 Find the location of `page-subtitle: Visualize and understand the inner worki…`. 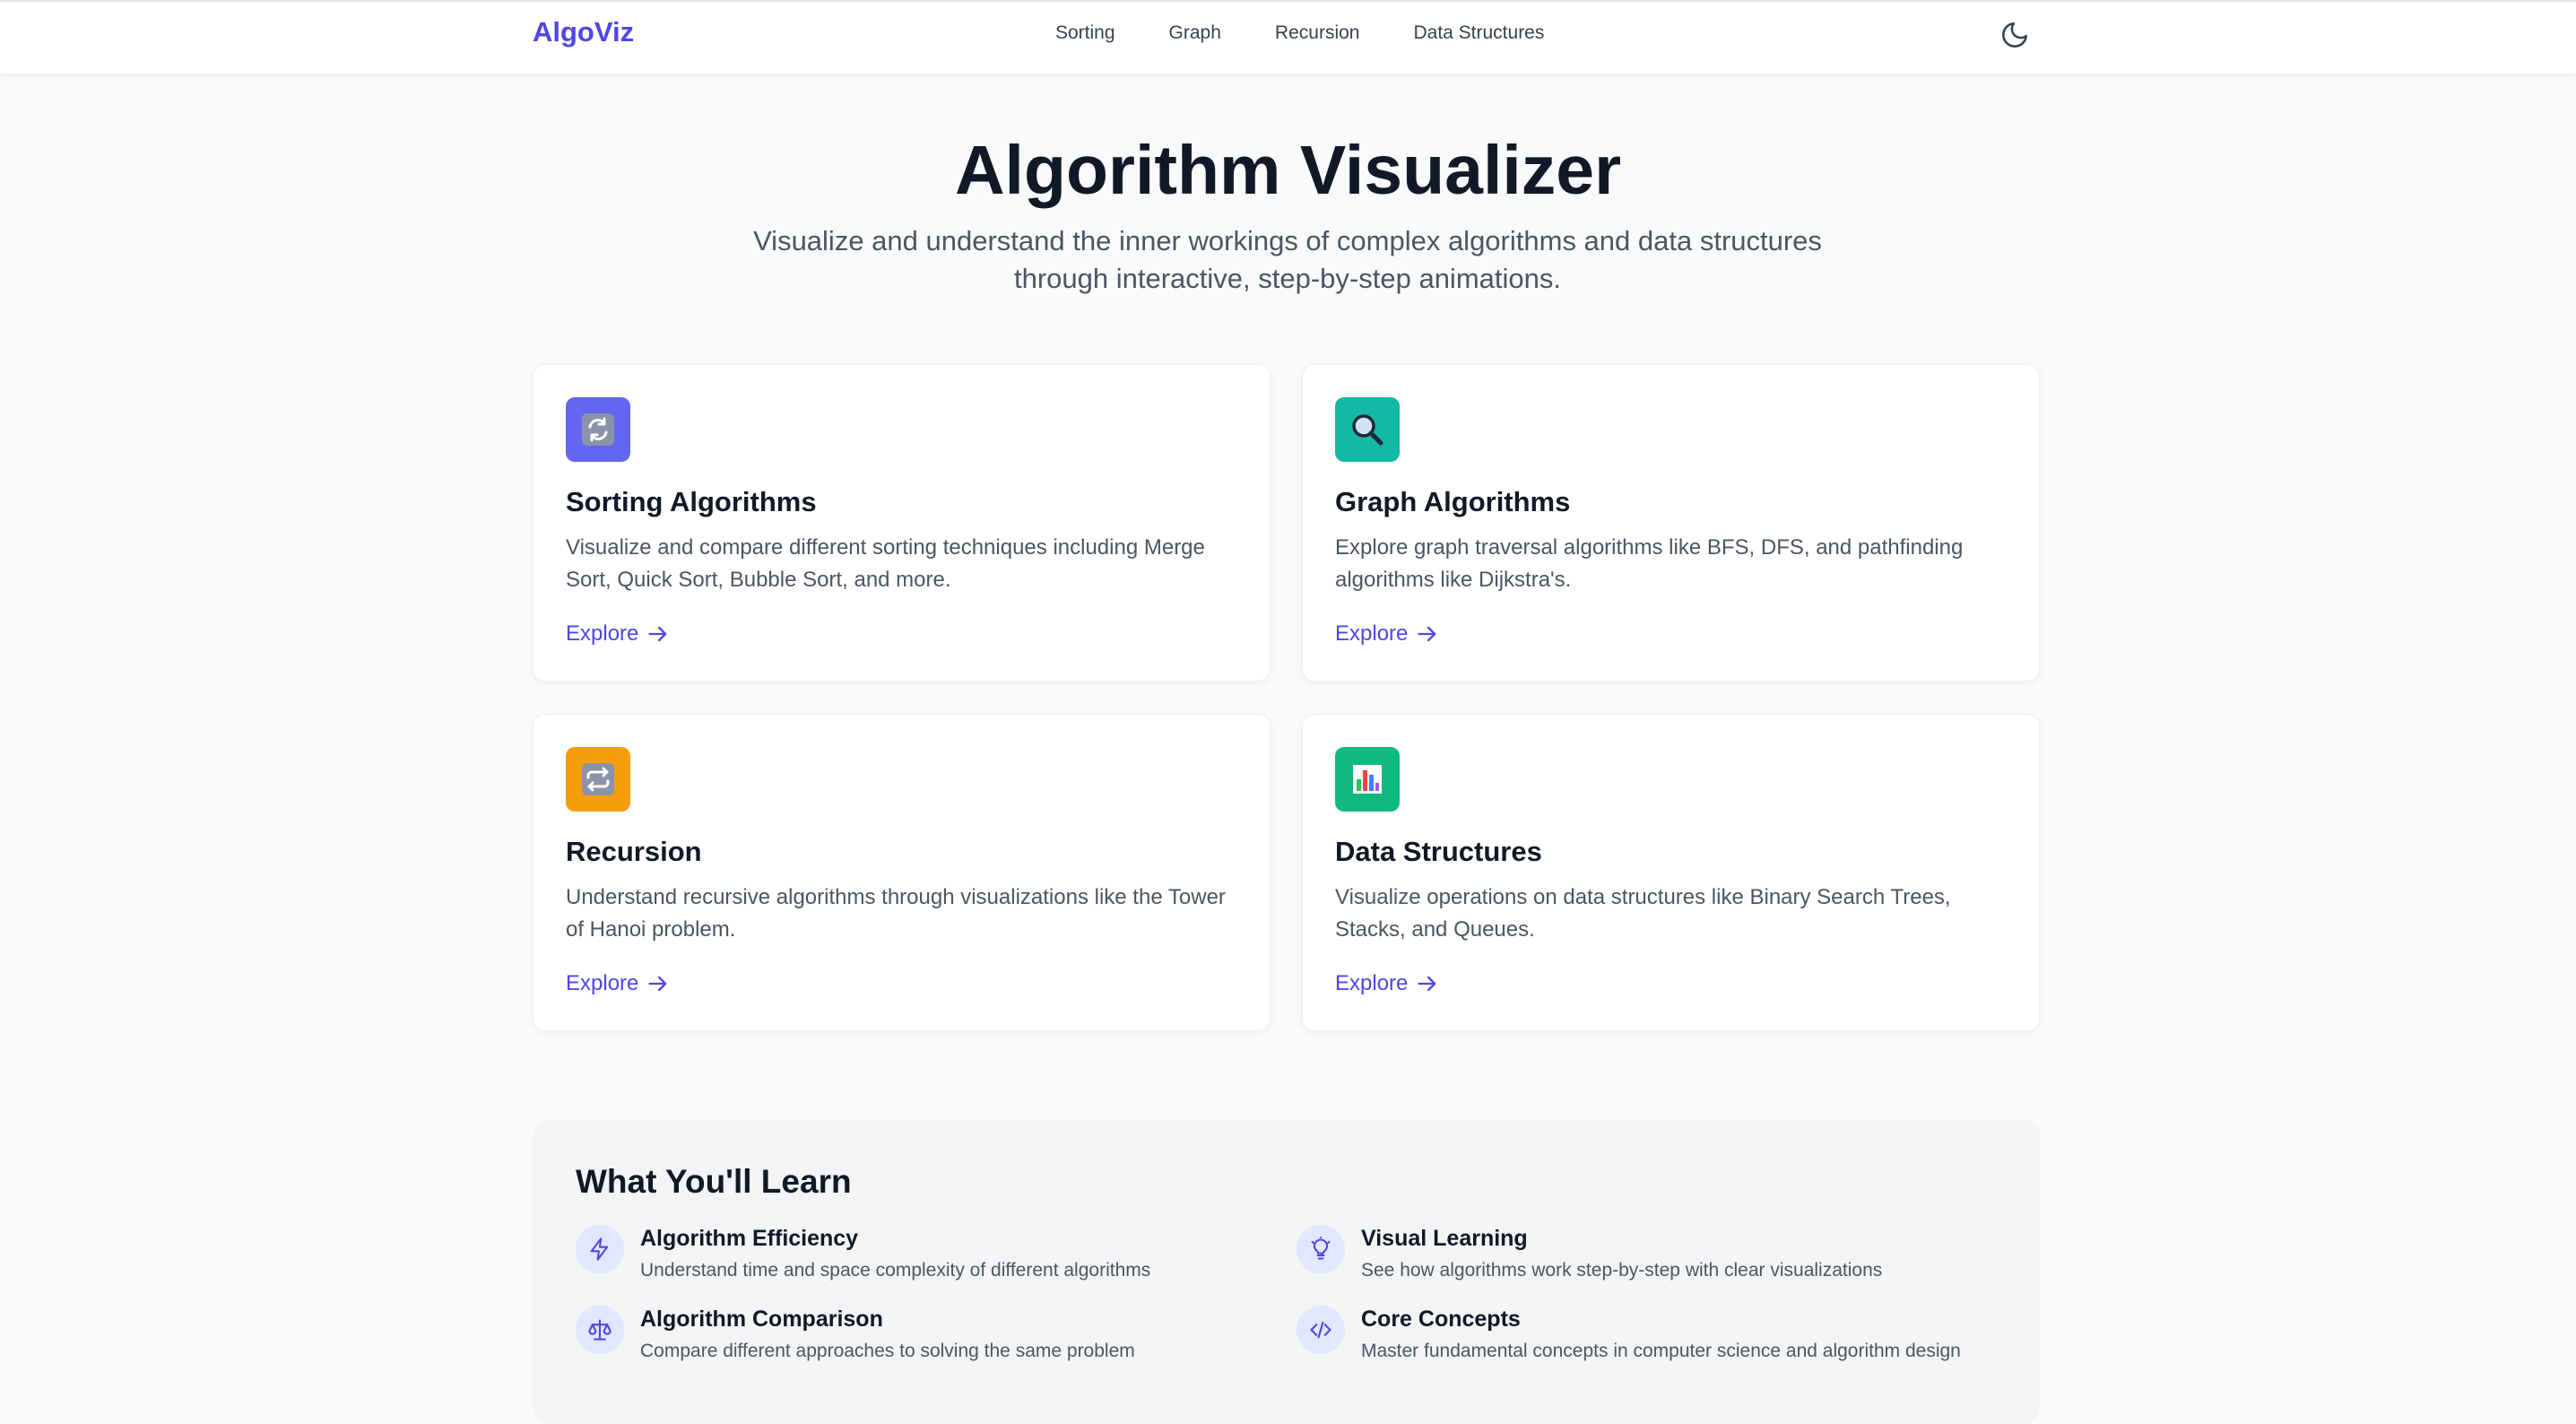

page-subtitle: Visualize and understand the inner worki… is located at coordinates (1287, 259).